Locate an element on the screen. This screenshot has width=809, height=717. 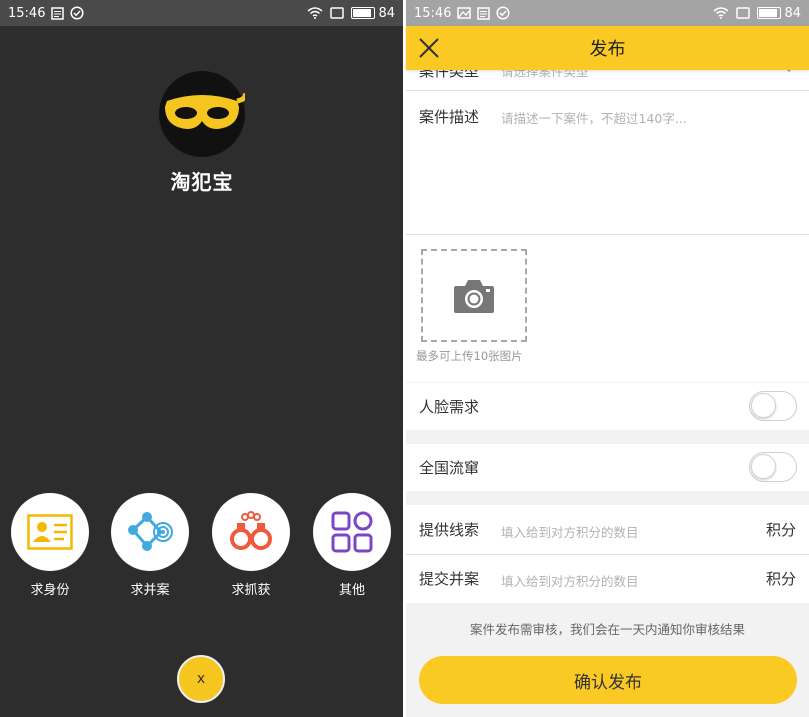
page-title: 发布 is located at coordinates (607, 49).